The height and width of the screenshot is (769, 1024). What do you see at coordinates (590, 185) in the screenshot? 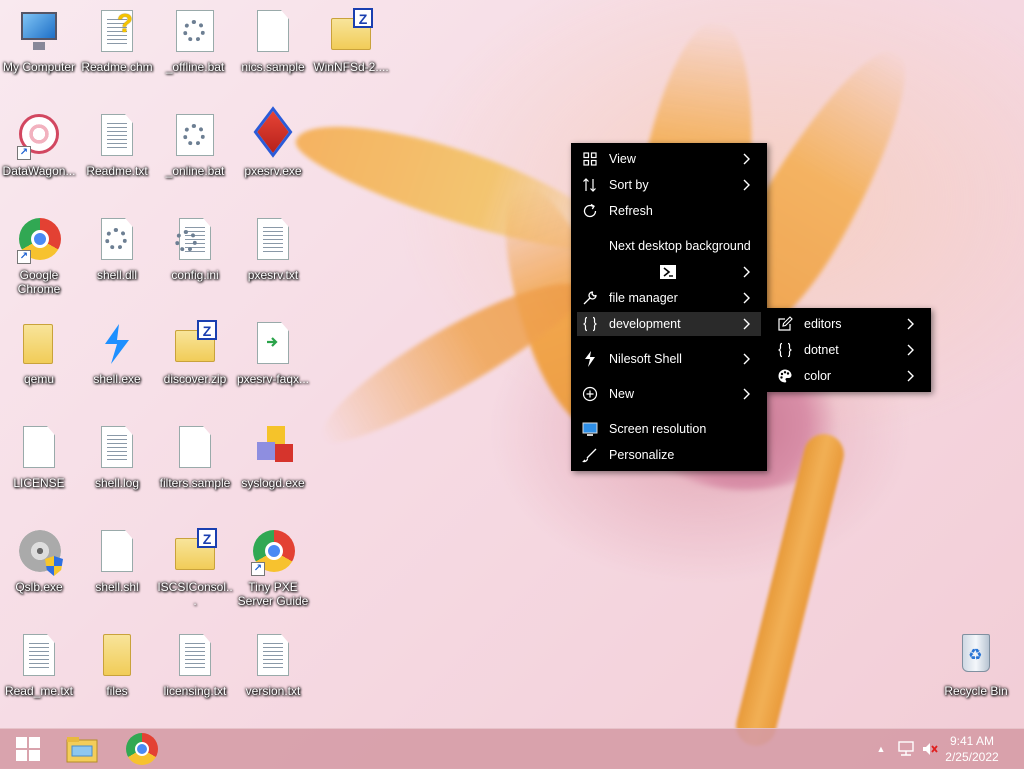
I see `sort-icon` at bounding box center [590, 185].